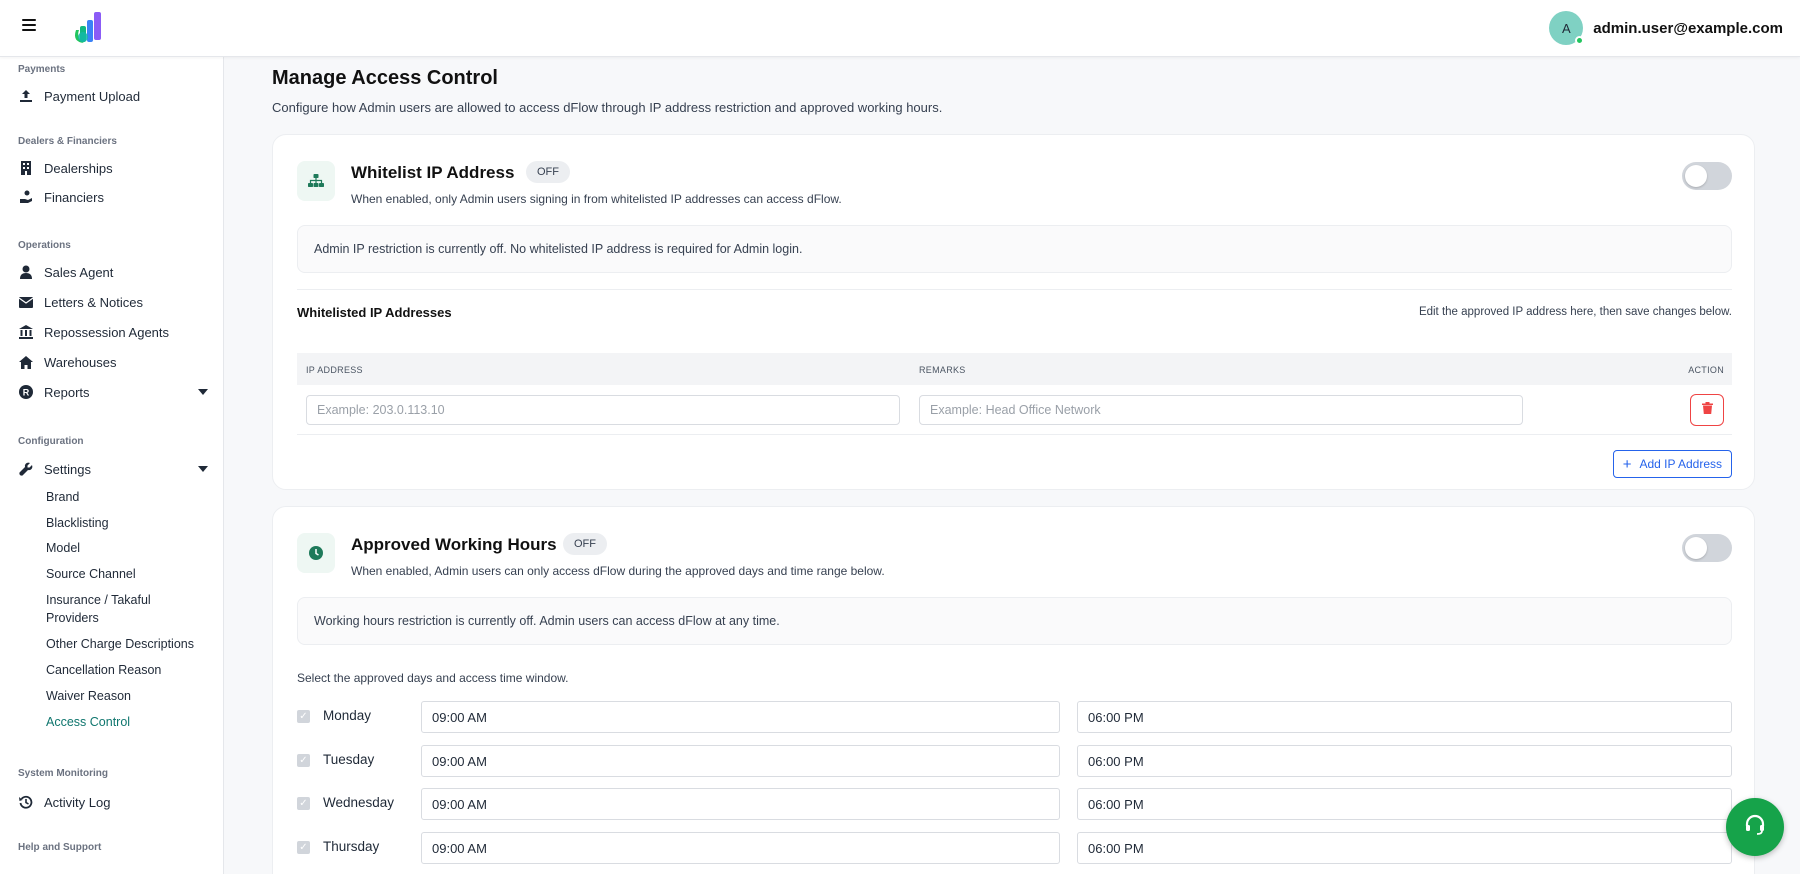 Image resolution: width=1800 pixels, height=874 pixels. I want to click on sidebar-item-payment-upload: Payment Upload, so click(113, 96).